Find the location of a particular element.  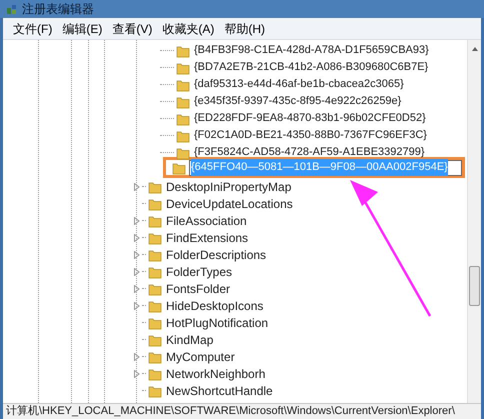

registry-key-label: {BD7A2E7B-21CB-41b2-A086-B309680C6B7E} is located at coordinates (311, 67).